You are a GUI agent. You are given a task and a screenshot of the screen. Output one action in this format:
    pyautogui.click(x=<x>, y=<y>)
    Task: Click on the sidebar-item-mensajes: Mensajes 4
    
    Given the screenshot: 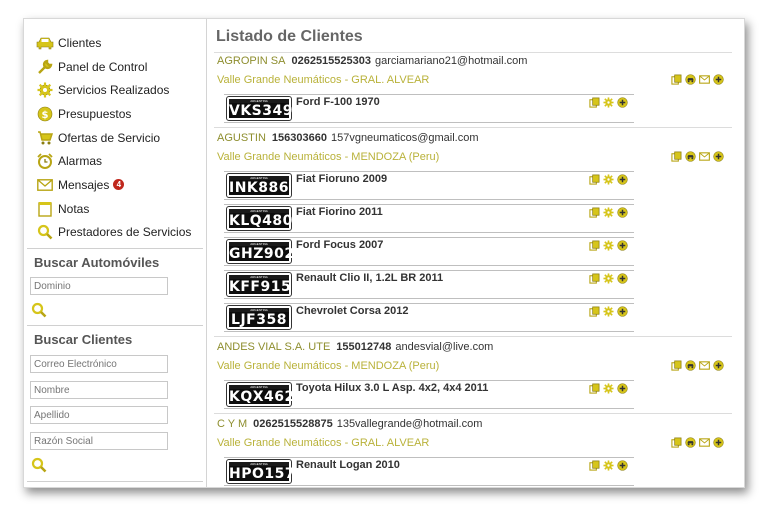 What is the action you would take?
    pyautogui.click(x=113, y=185)
    